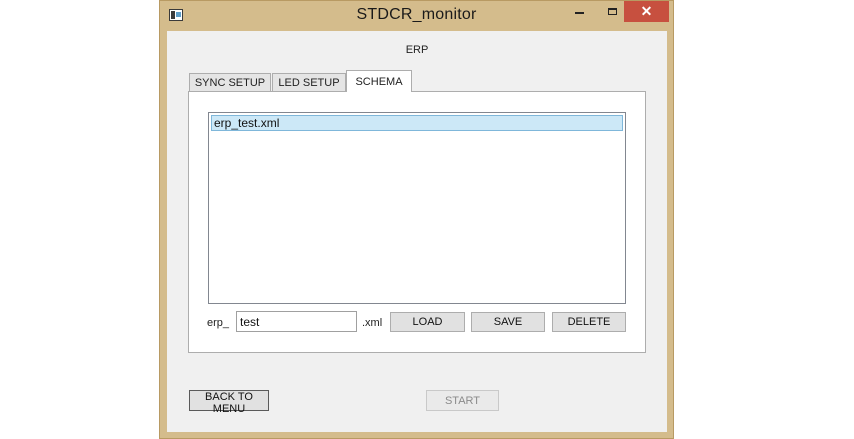  I want to click on delete-button: DELETE, so click(589, 322).